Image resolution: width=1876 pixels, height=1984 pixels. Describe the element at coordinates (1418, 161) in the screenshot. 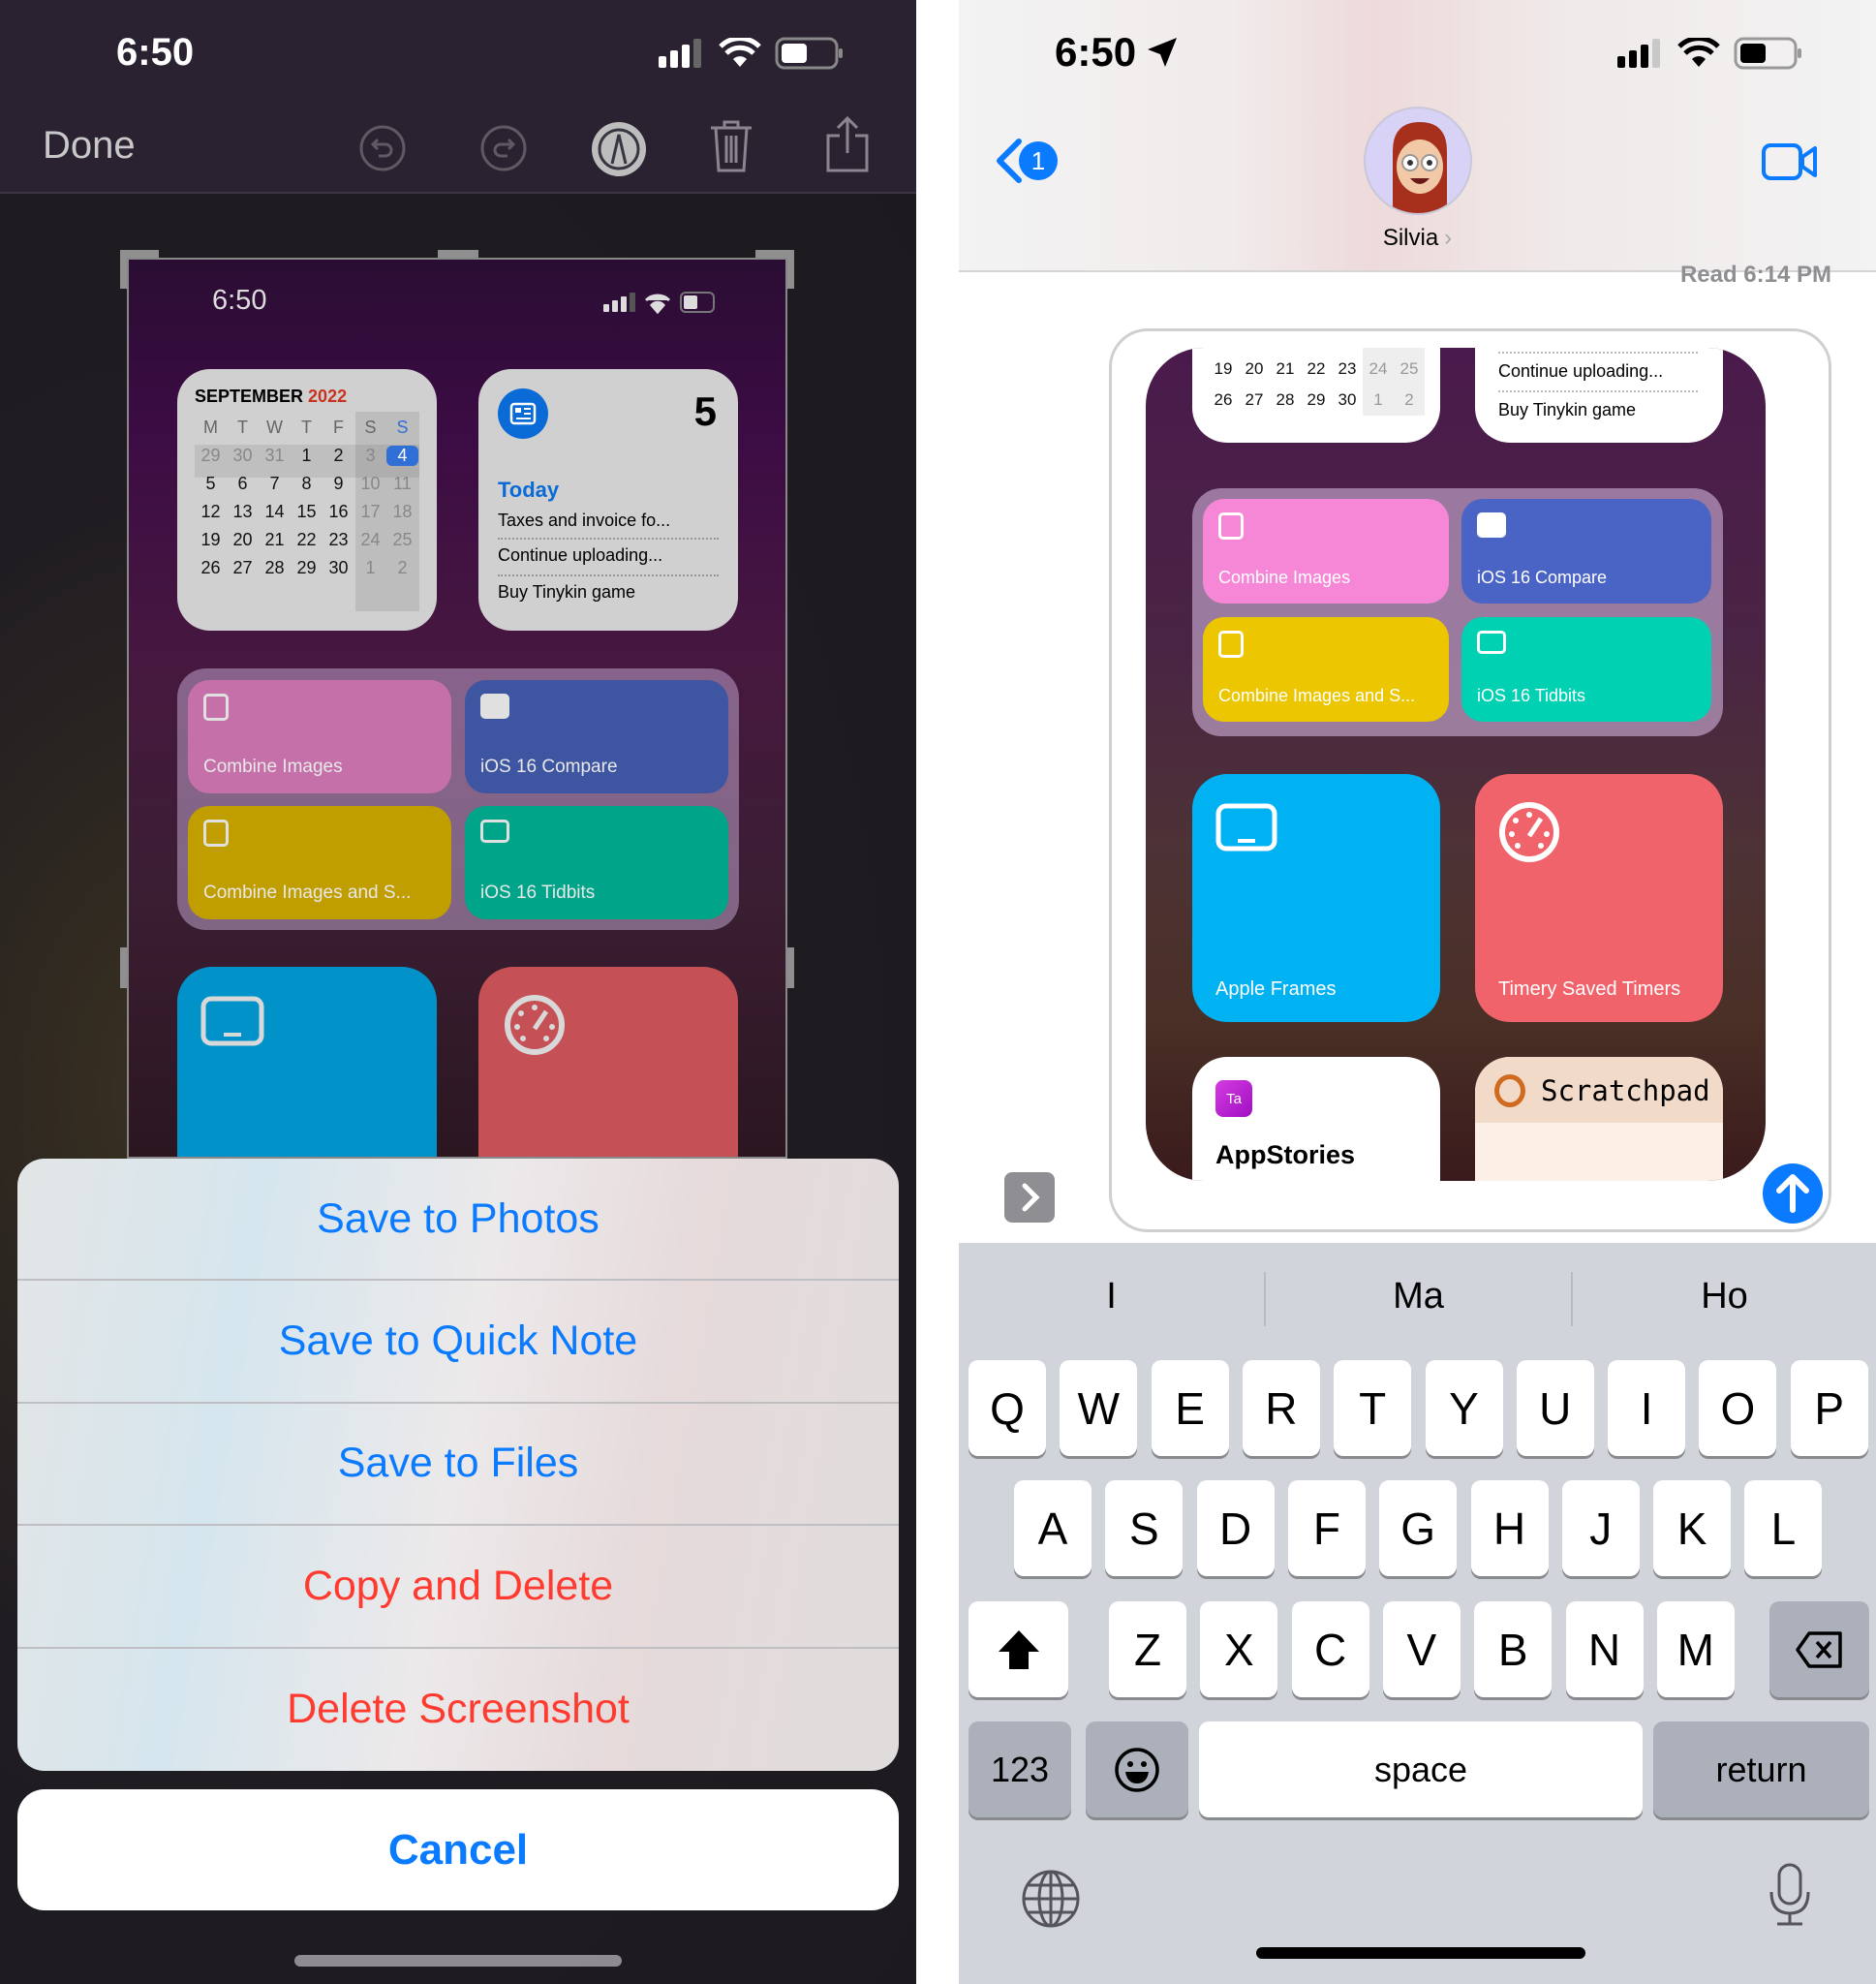

I see `contact-avatar` at that location.